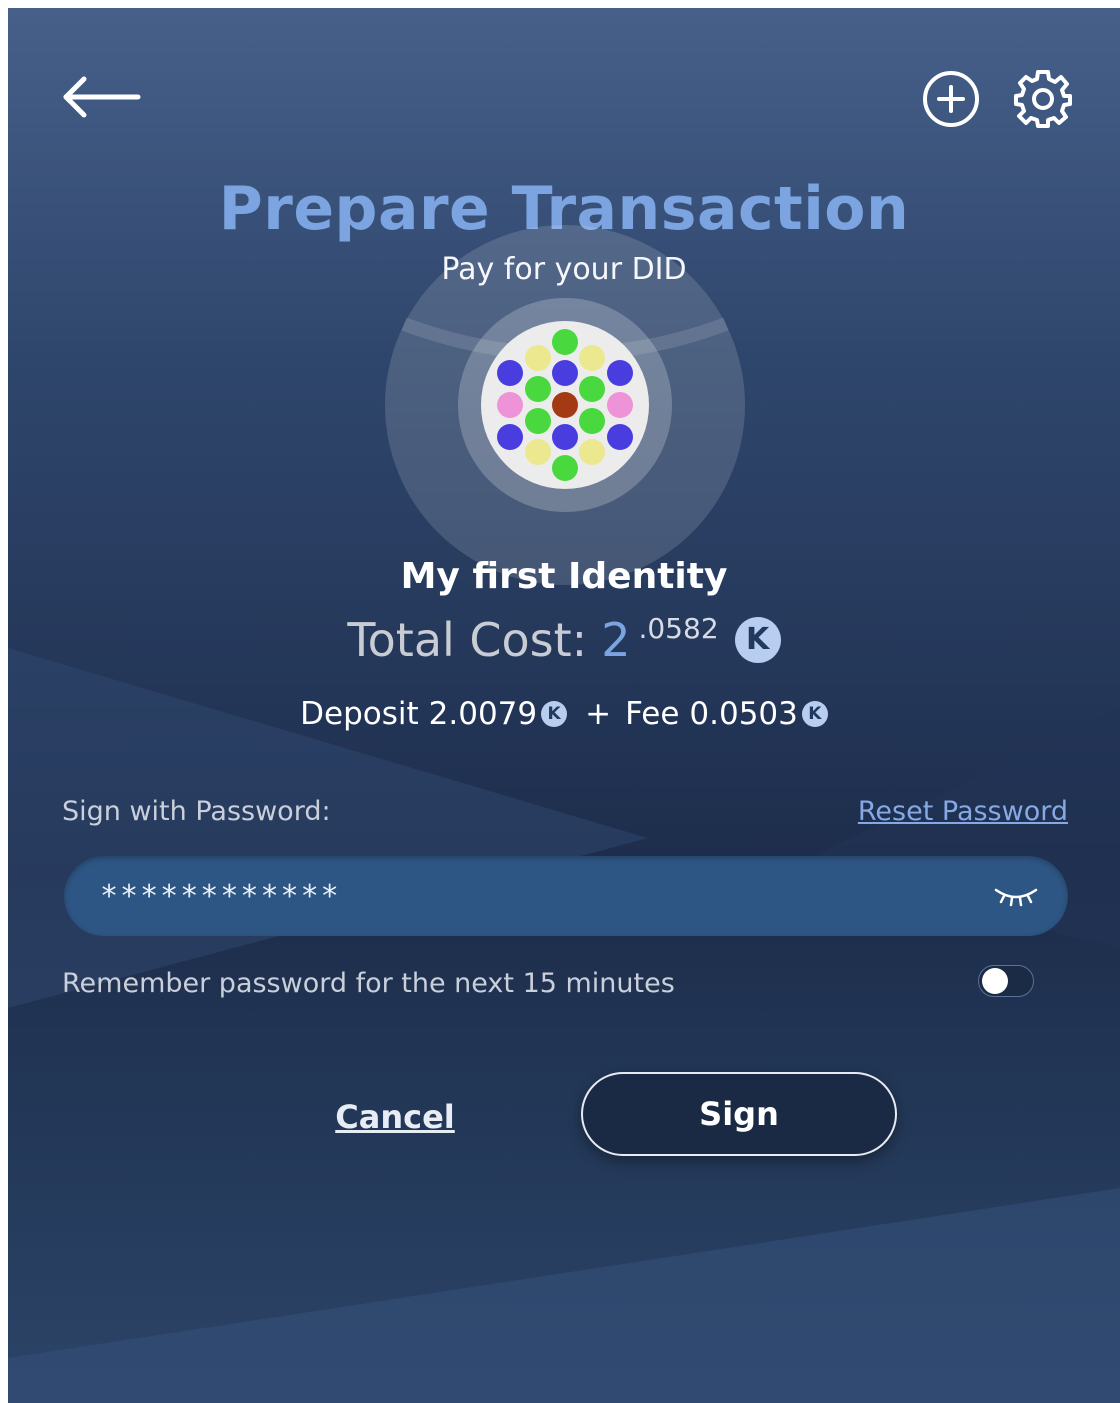 Image resolution: width=1120 pixels, height=1403 pixels. I want to click on identity-avatar-graphic, so click(565, 405).